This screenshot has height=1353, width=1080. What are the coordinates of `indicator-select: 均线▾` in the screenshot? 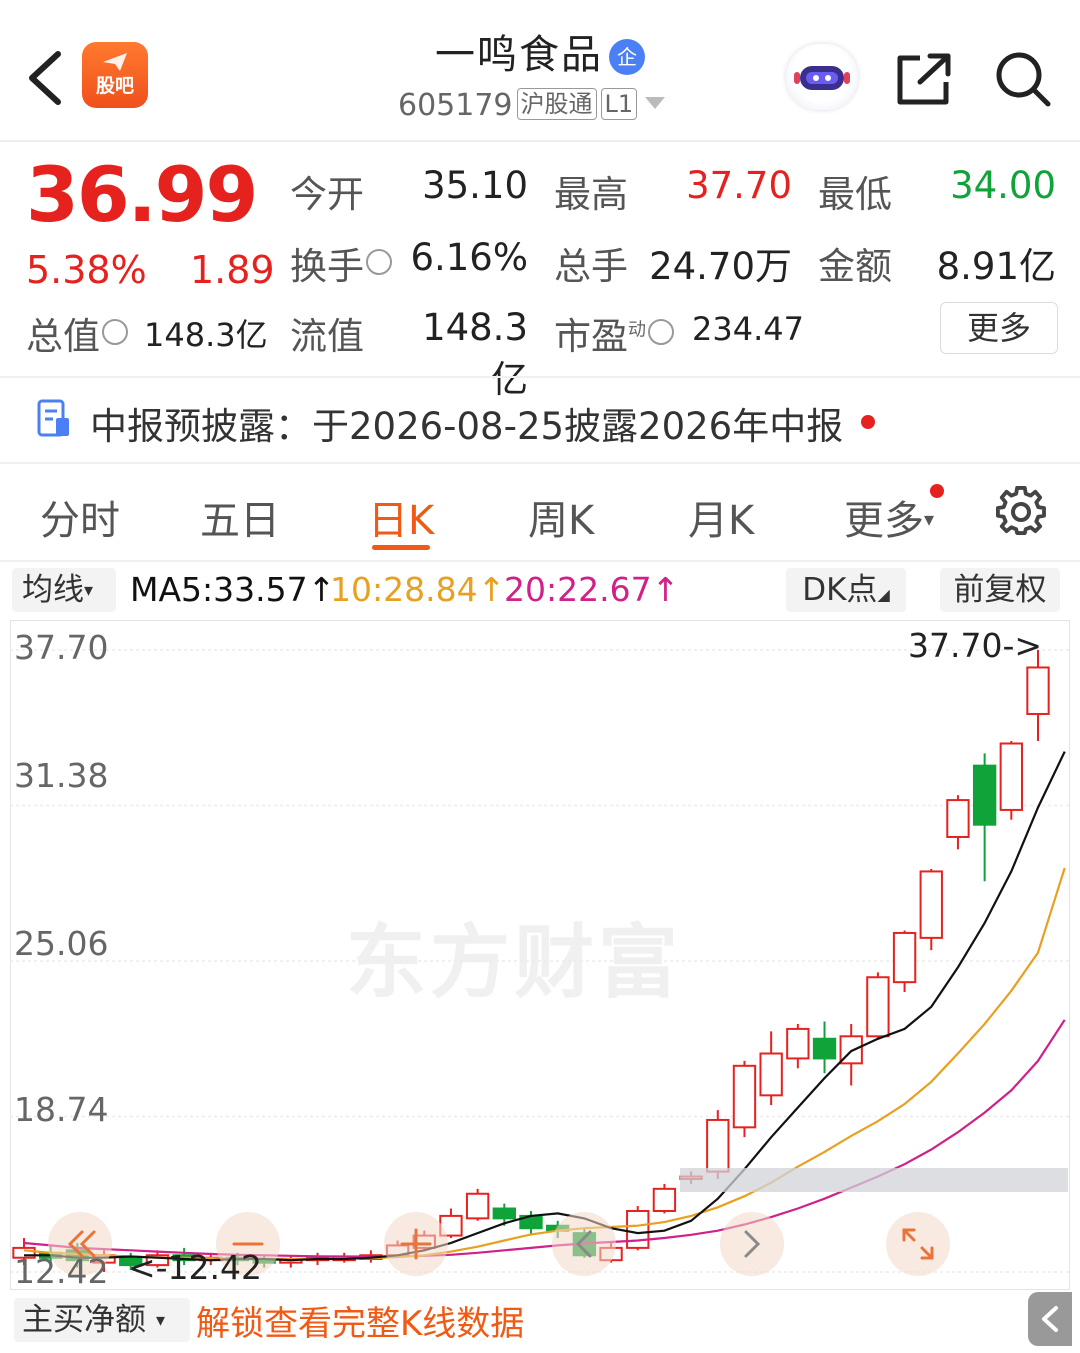 It's located at (64, 590).